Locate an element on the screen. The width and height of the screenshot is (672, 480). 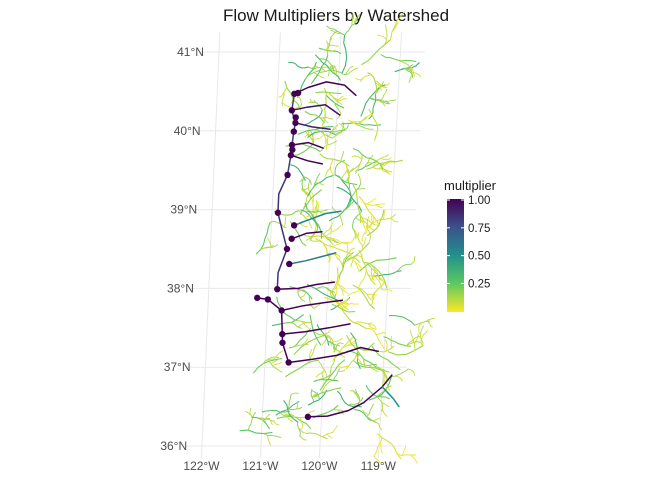
lat-tick-label: 41°N is located at coordinates (190, 52).